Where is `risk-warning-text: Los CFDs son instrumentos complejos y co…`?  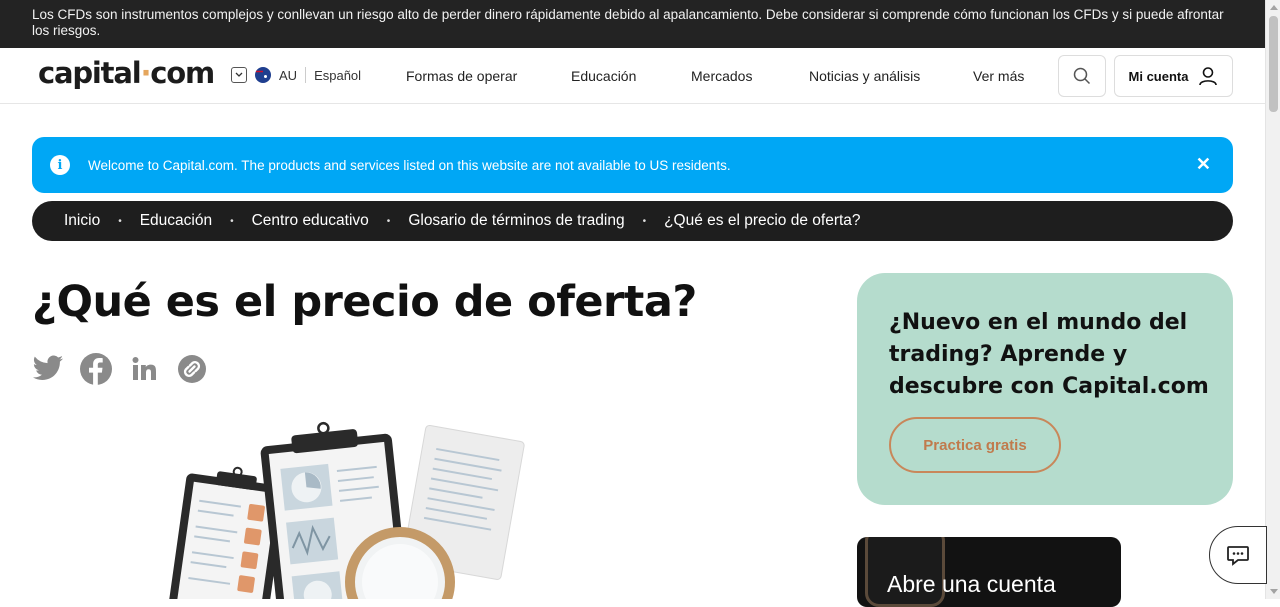 risk-warning-text: Los CFDs son instrumentos complejos y co… is located at coordinates (628, 22).